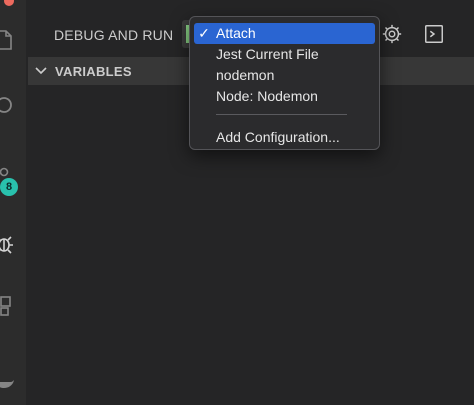 The width and height of the screenshot is (474, 405). Describe the element at coordinates (41, 71) in the screenshot. I see `chevron-down-icon` at that location.